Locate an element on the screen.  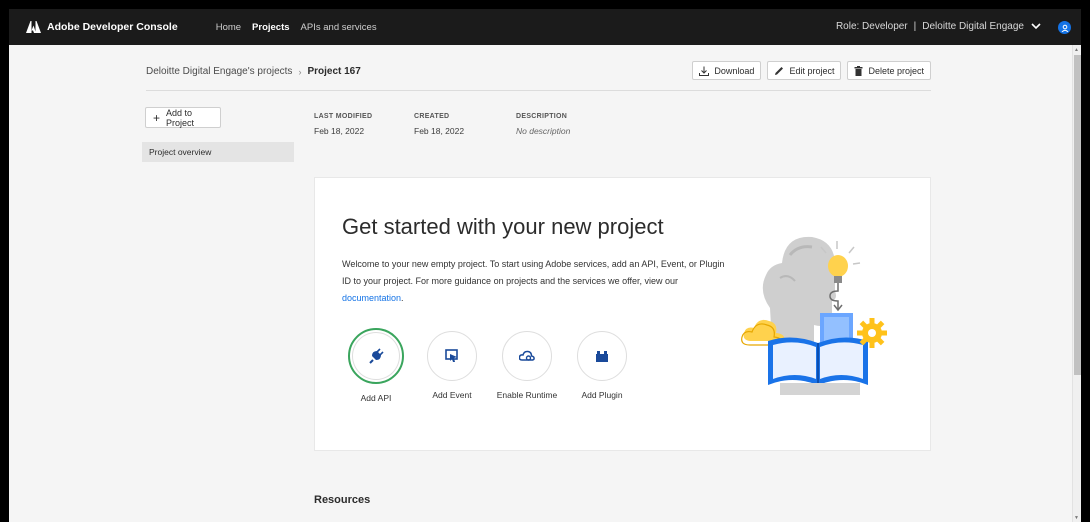
top-nav: Home Projects APIs and services is located at coordinates (302, 27).